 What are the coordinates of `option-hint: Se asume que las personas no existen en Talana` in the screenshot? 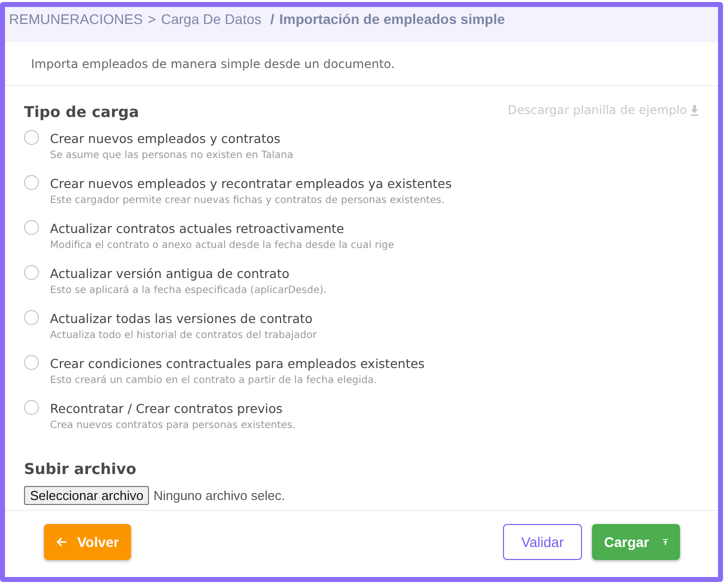 It's located at (172, 155).